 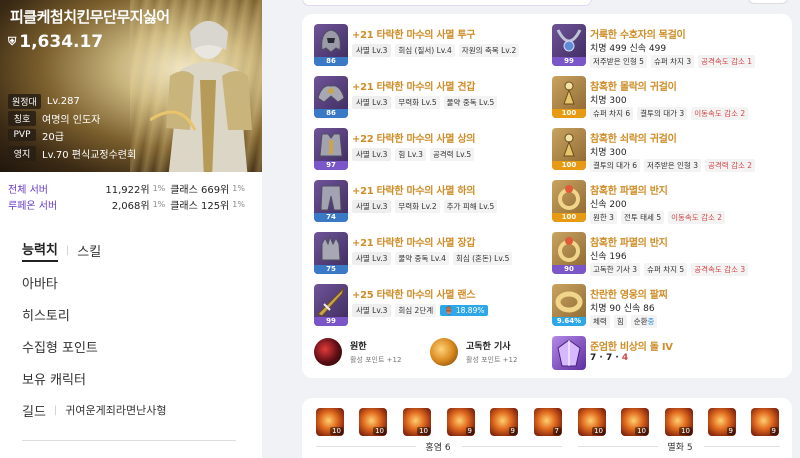 What do you see at coordinates (201, 96) in the screenshot?
I see `character-figure` at bounding box center [201, 96].